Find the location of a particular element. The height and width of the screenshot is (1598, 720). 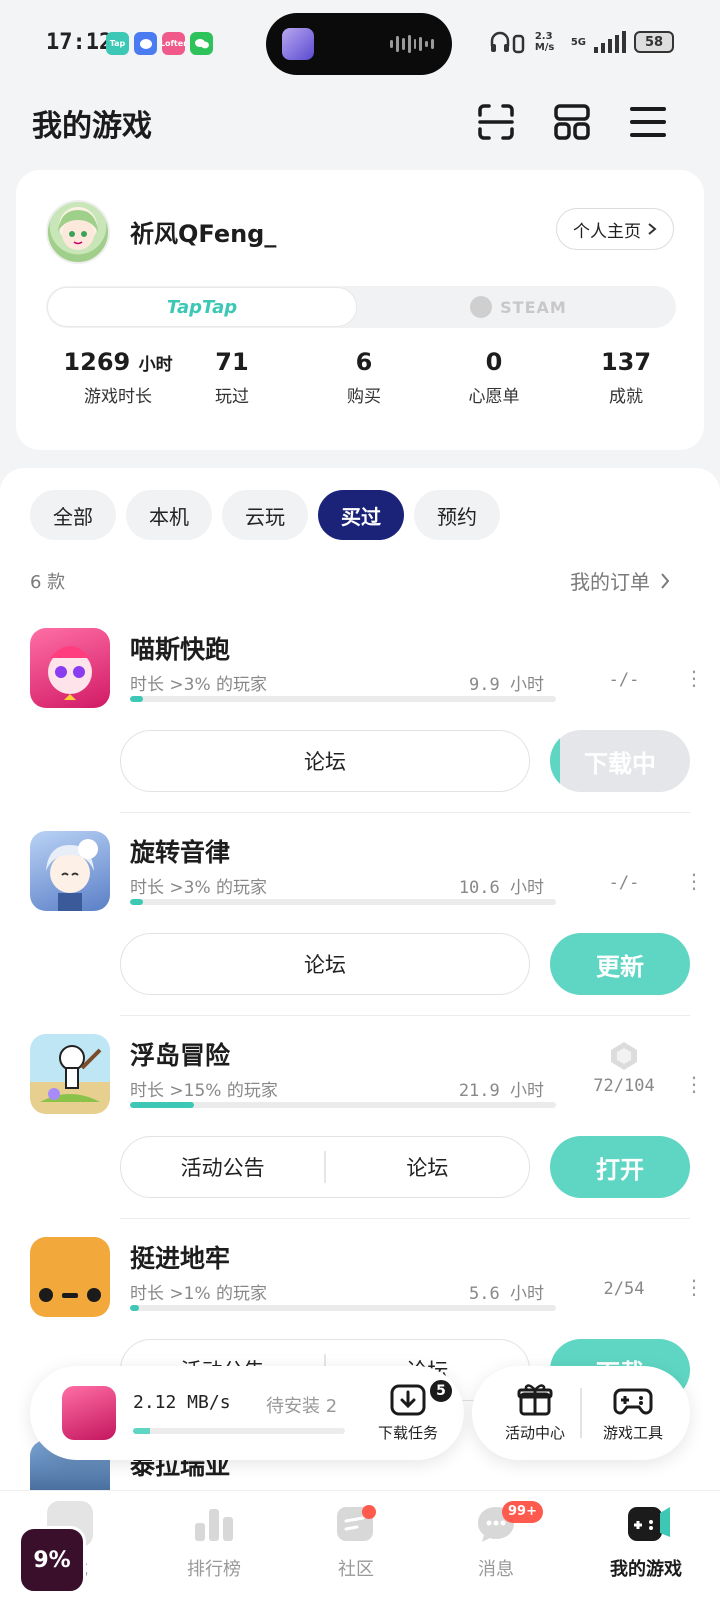

my-games-icon is located at coordinates (649, 1524).